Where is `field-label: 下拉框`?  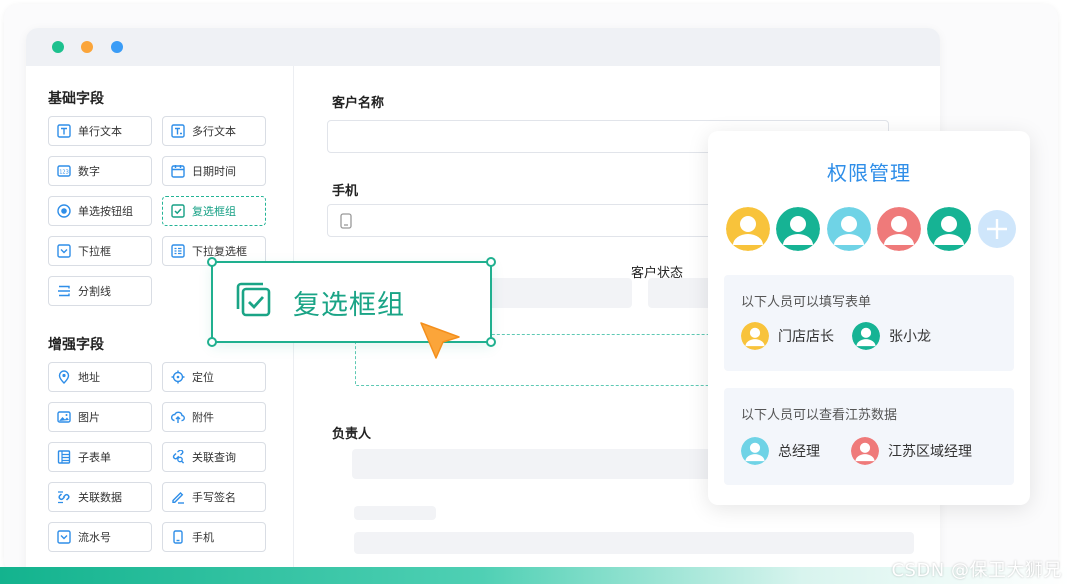 field-label: 下拉框 is located at coordinates (94, 251).